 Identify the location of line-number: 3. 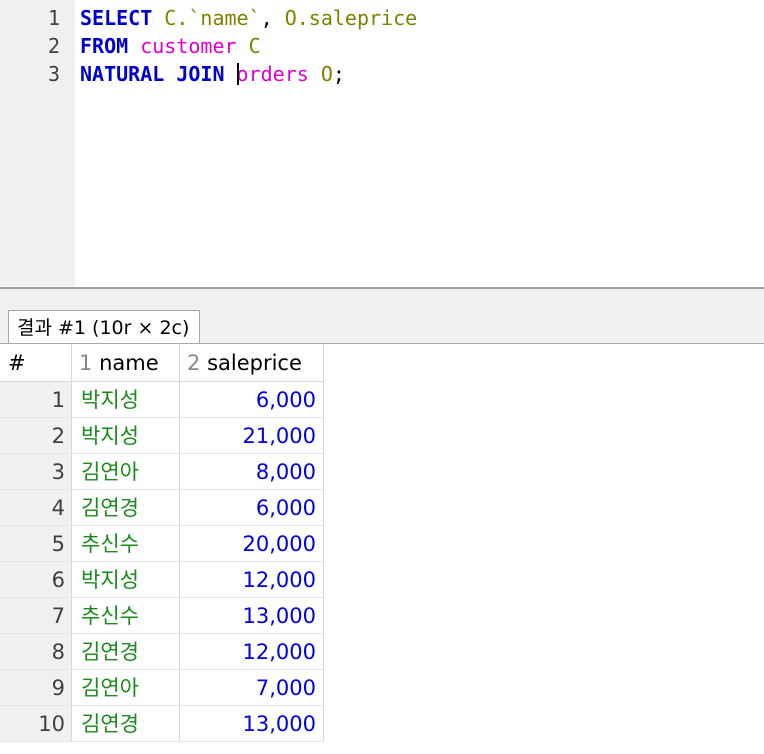
(53, 74).